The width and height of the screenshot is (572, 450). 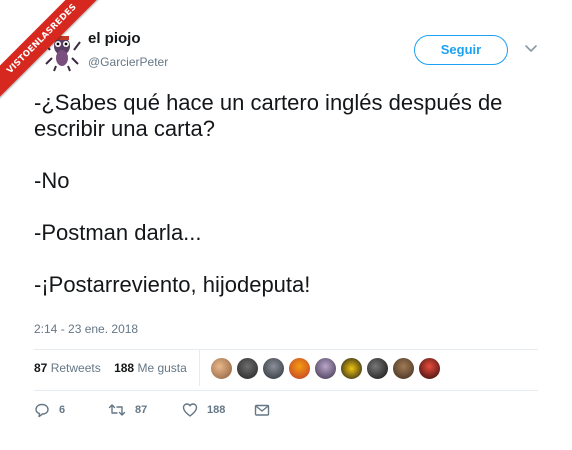 What do you see at coordinates (216, 410) in the screenshot?
I see `like-count: 188` at bounding box center [216, 410].